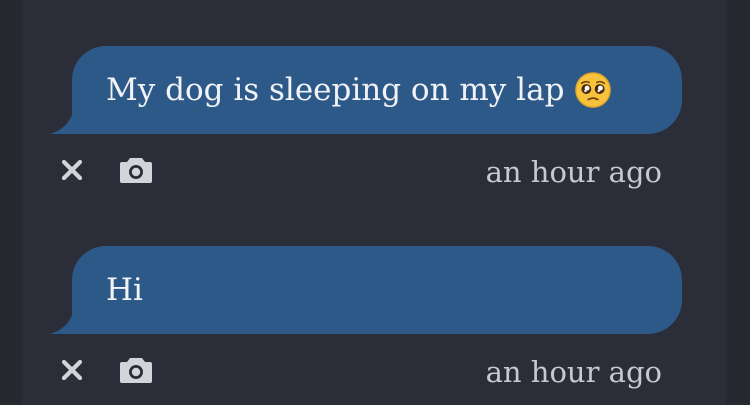 The image size is (750, 405). Describe the element at coordinates (124, 290) in the screenshot. I see `message-text: Hi` at that location.